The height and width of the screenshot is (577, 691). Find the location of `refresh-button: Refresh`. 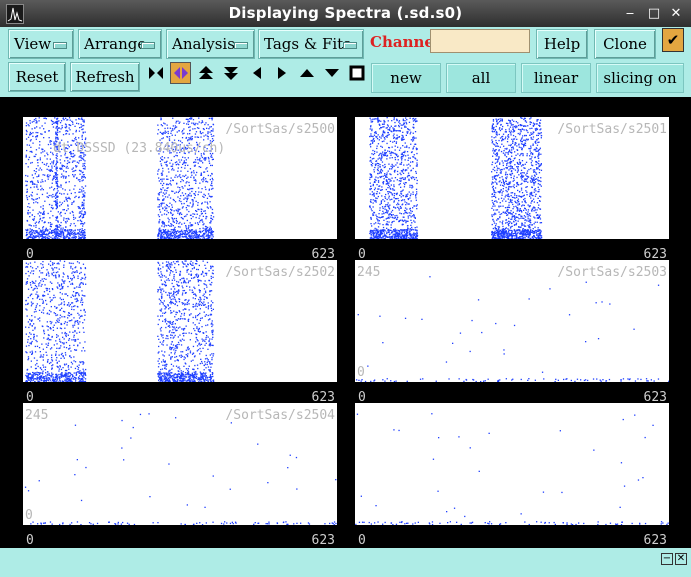

refresh-button: Refresh is located at coordinates (105, 77).